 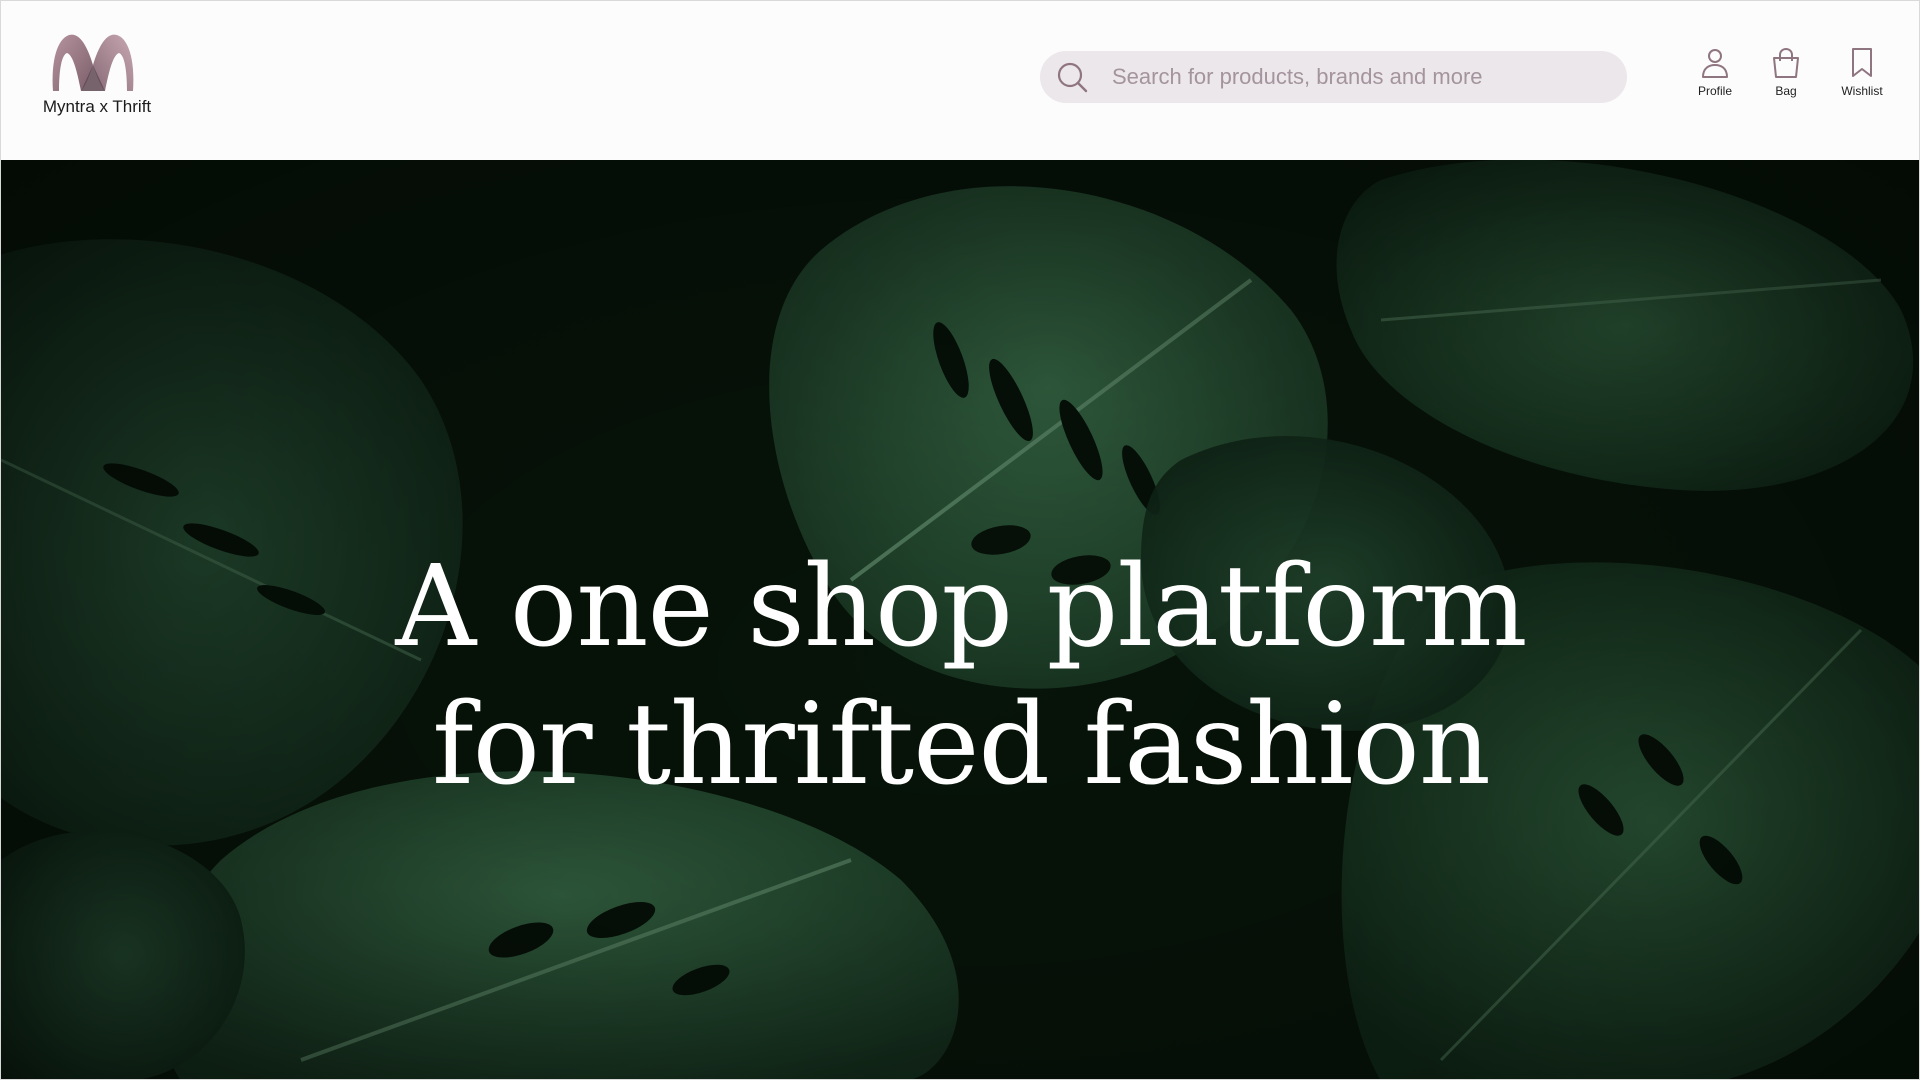 What do you see at coordinates (960, 80) in the screenshot?
I see `top-header: Myntra x Thrift Profile Bag` at bounding box center [960, 80].